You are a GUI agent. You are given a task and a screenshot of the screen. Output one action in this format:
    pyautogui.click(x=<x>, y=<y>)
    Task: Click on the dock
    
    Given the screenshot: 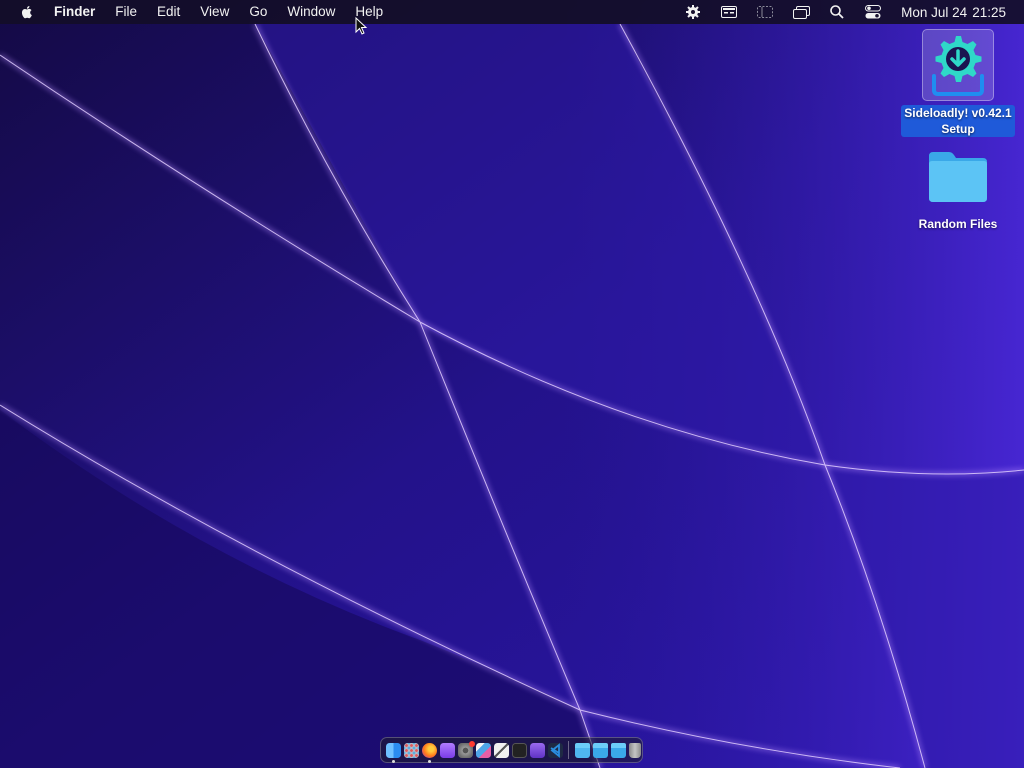 What is the action you would take?
    pyautogui.click(x=511, y=750)
    